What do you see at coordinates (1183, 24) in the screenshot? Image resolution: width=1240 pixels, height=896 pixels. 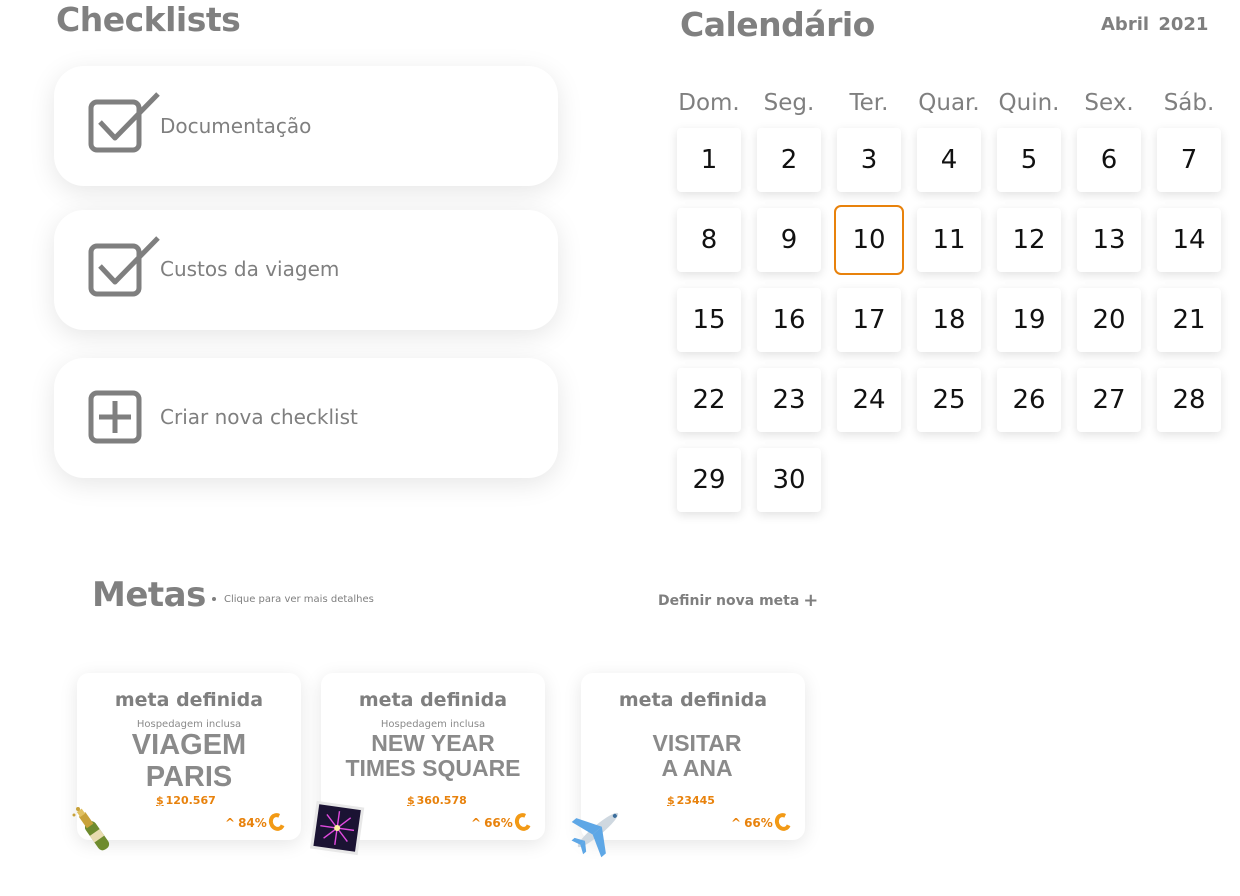 I see `calendar-year: 2021` at bounding box center [1183, 24].